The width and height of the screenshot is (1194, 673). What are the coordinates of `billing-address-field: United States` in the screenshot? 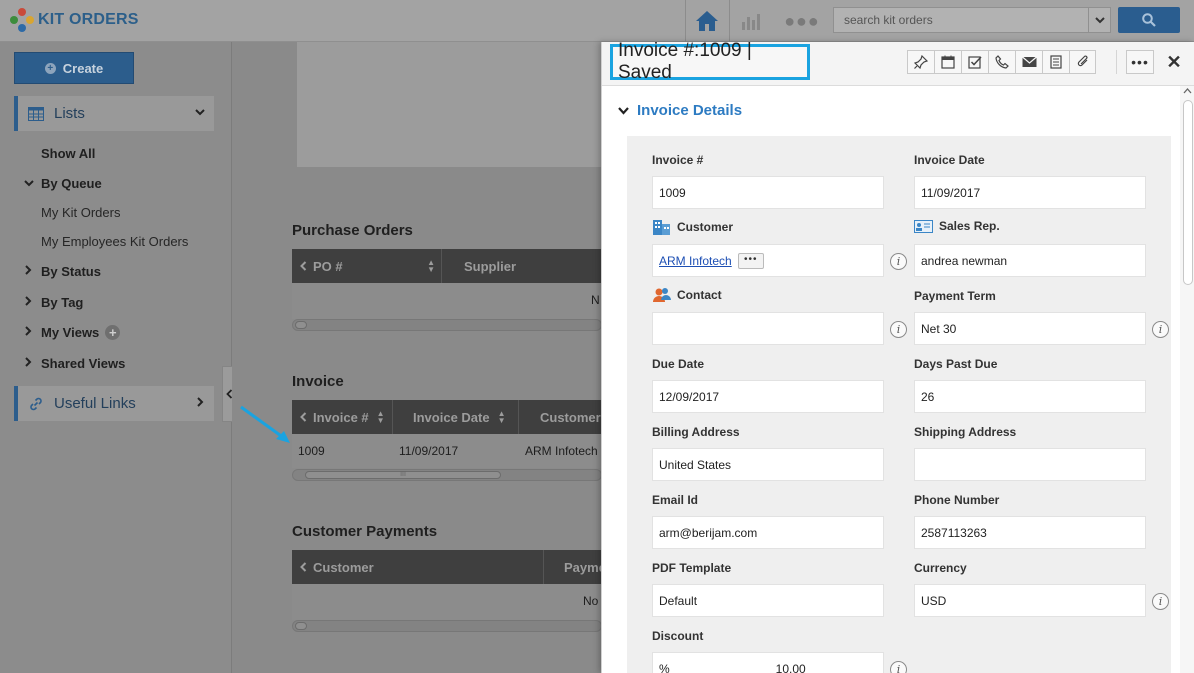 It's located at (768, 464).